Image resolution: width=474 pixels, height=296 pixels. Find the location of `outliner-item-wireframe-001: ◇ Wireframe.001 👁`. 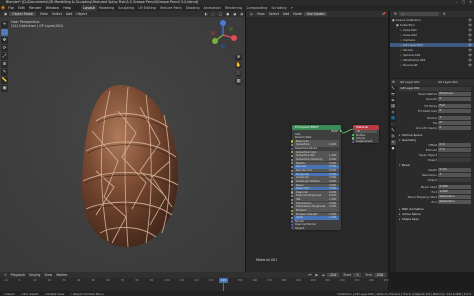

outliner-item-wireframe-001: ◇ Wireframe.001 👁 is located at coordinates (432, 60).